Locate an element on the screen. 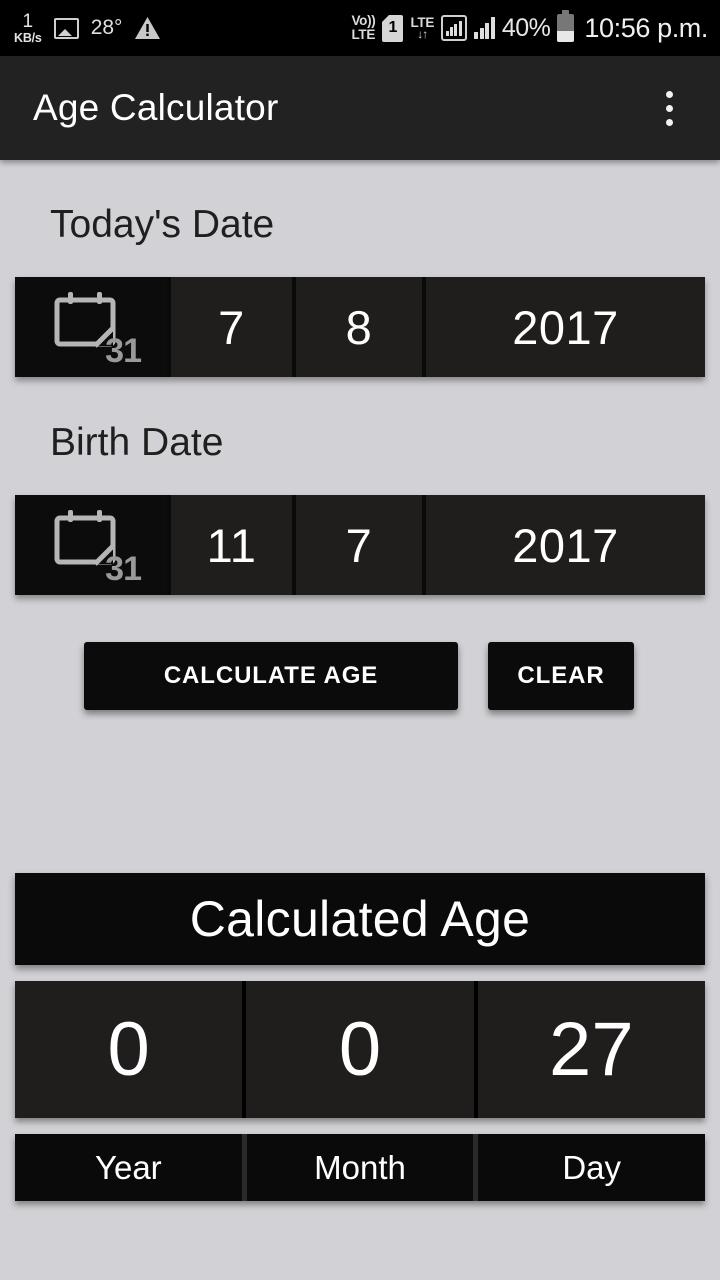 The image size is (720, 1280). signal-bars-icon is located at coordinates (484, 28).